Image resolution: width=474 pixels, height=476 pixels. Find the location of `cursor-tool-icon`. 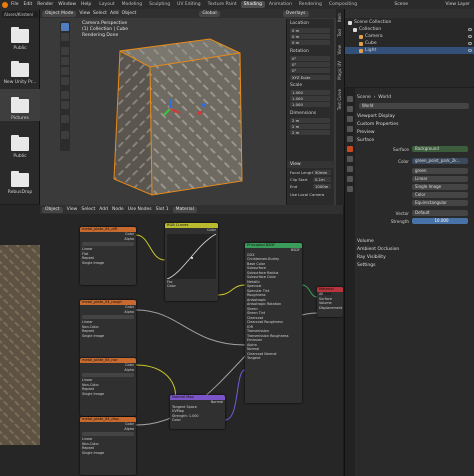

cursor-tool-icon is located at coordinates (65, 37).